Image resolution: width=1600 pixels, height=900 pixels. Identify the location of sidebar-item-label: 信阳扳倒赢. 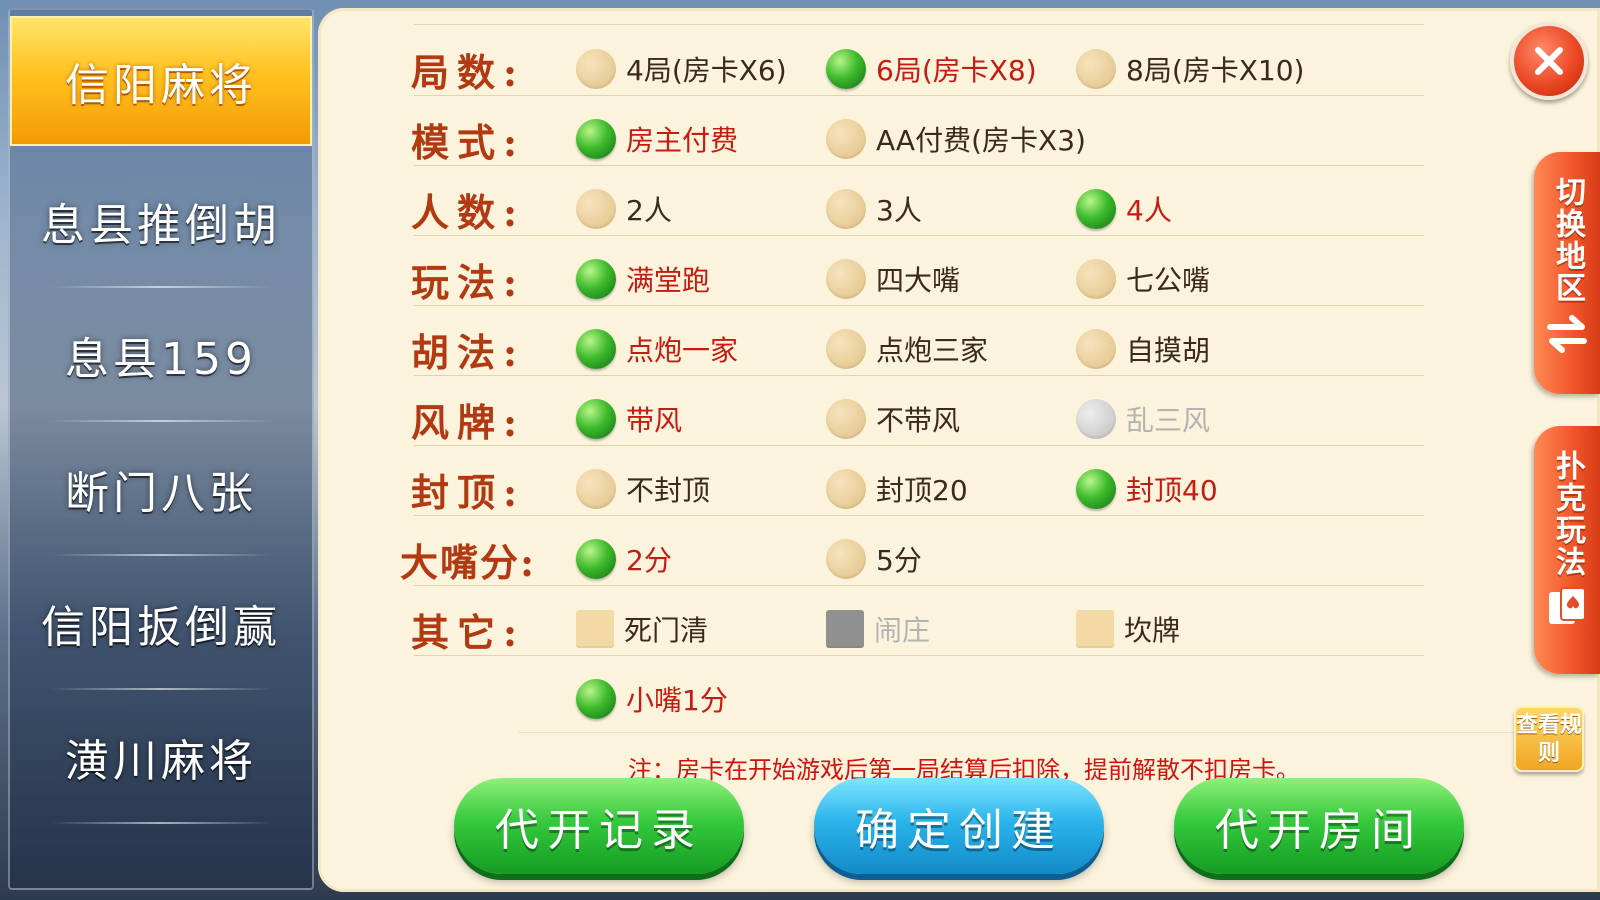
(161, 627).